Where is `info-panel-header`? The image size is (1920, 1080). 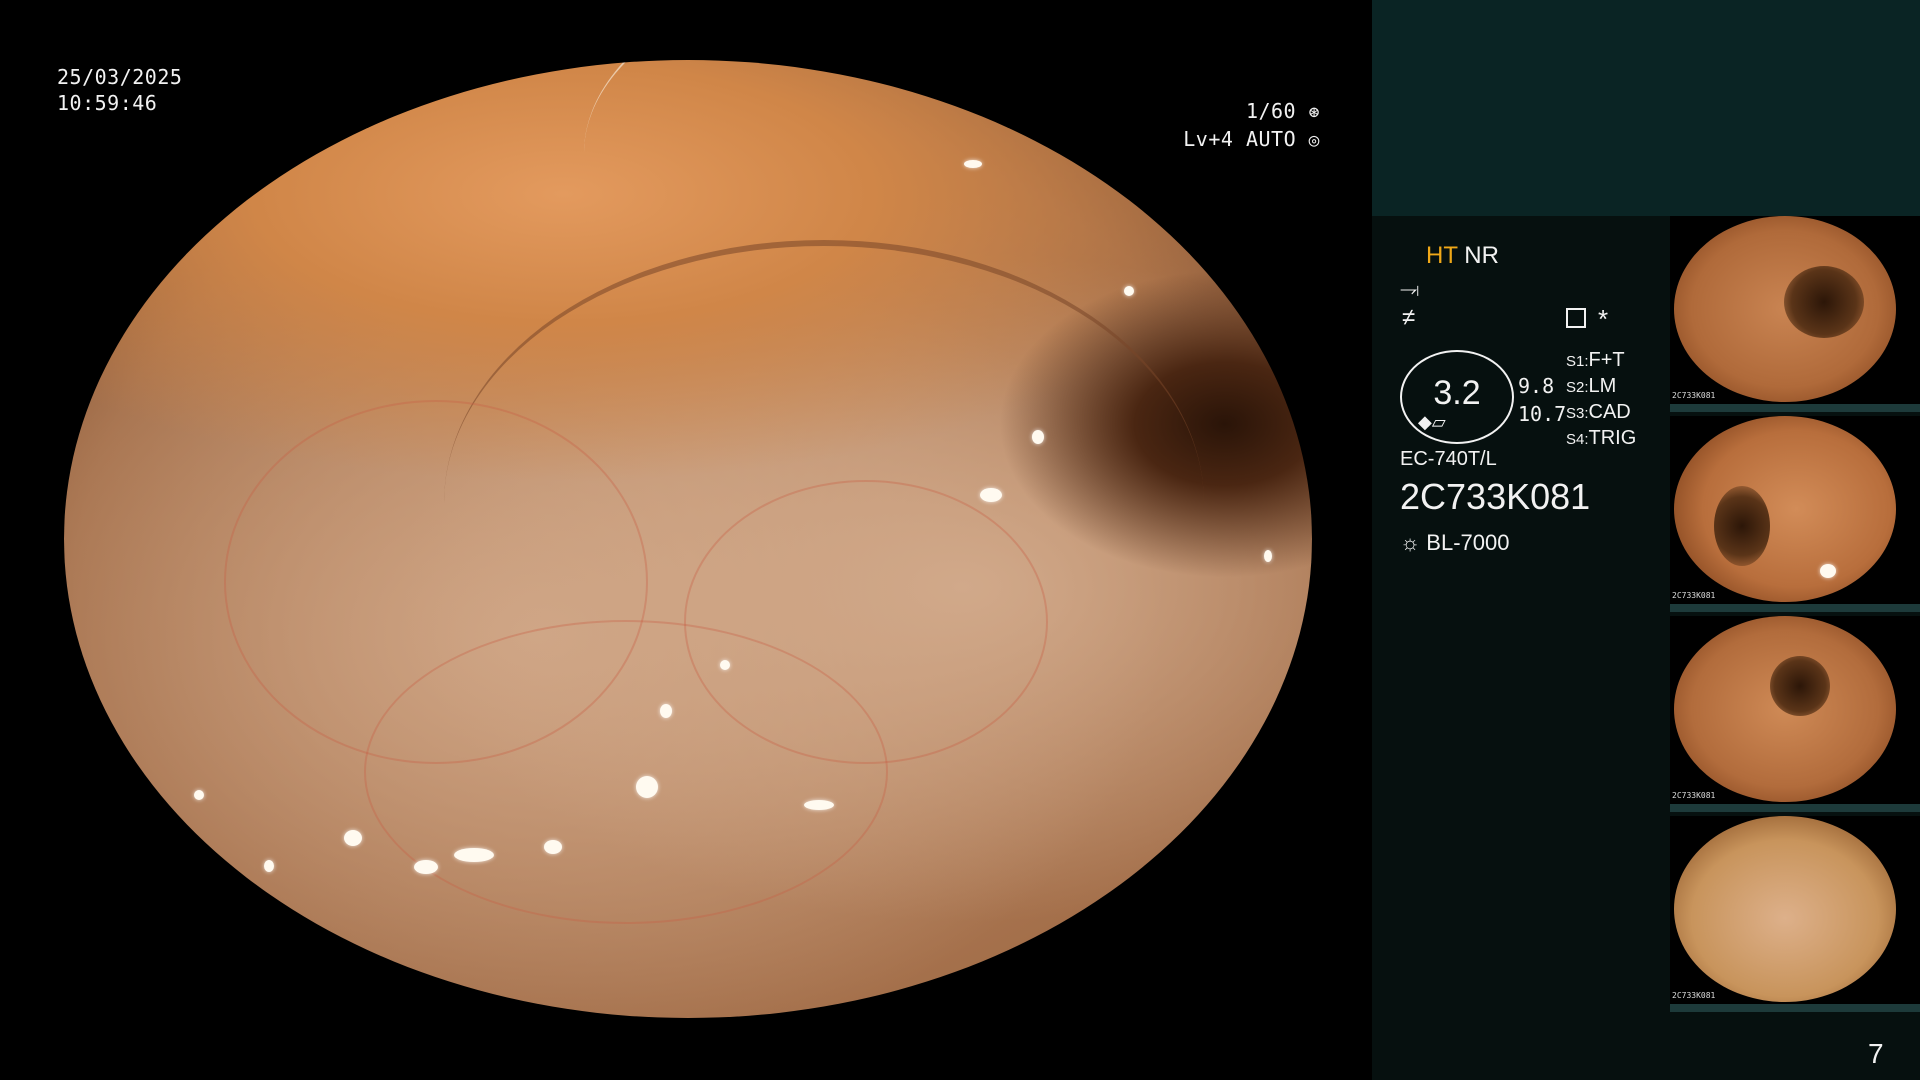
info-panel-header is located at coordinates (1646, 108).